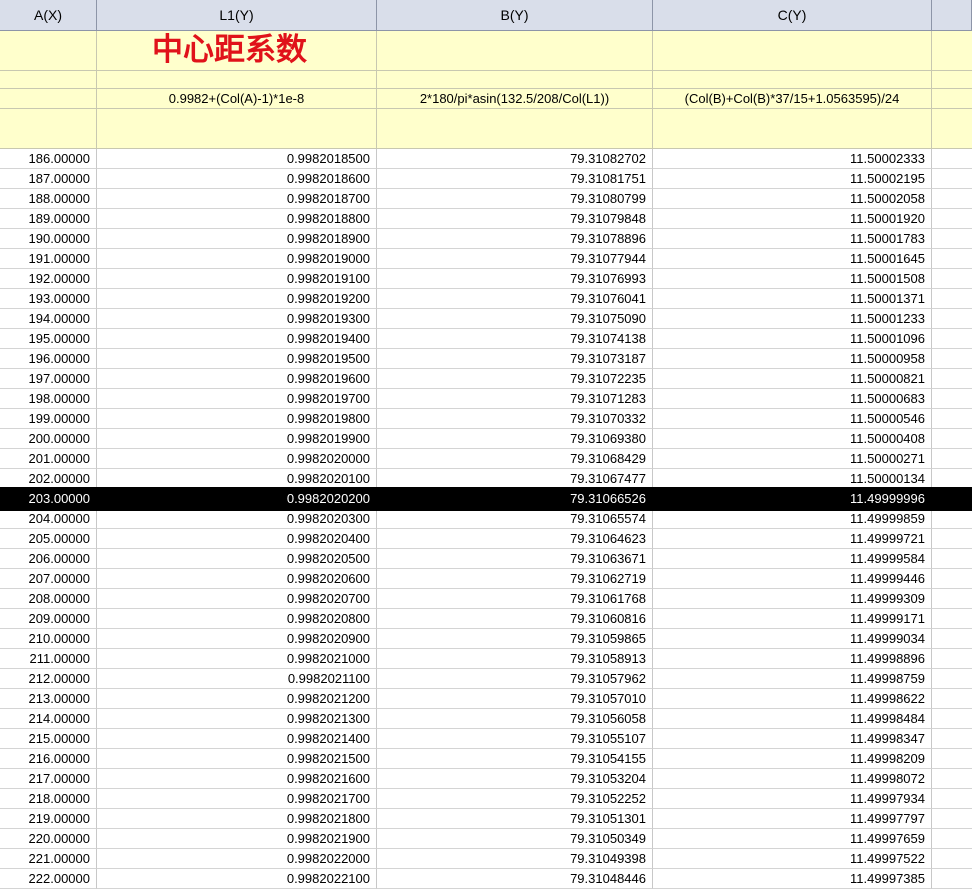 This screenshot has width=972, height=889. Describe the element at coordinates (237, 819) in the screenshot. I see `cell-l1: 0.9982021800` at that location.